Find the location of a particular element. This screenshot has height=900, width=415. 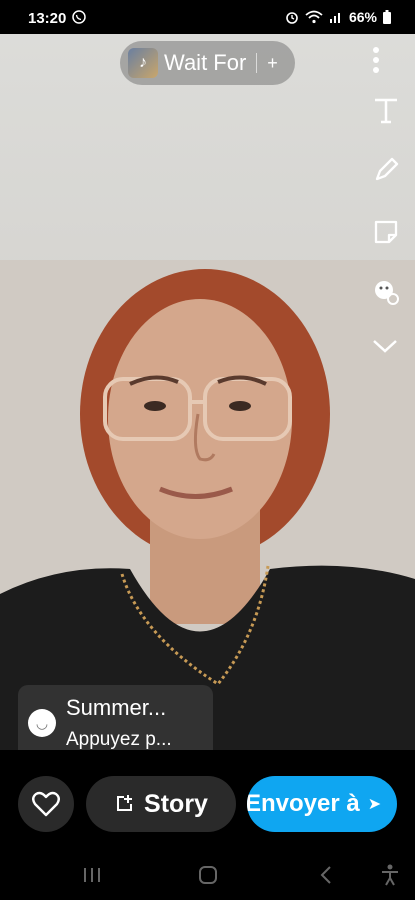

send-to-button: Envoyer à ➤ is located at coordinates (322, 804).